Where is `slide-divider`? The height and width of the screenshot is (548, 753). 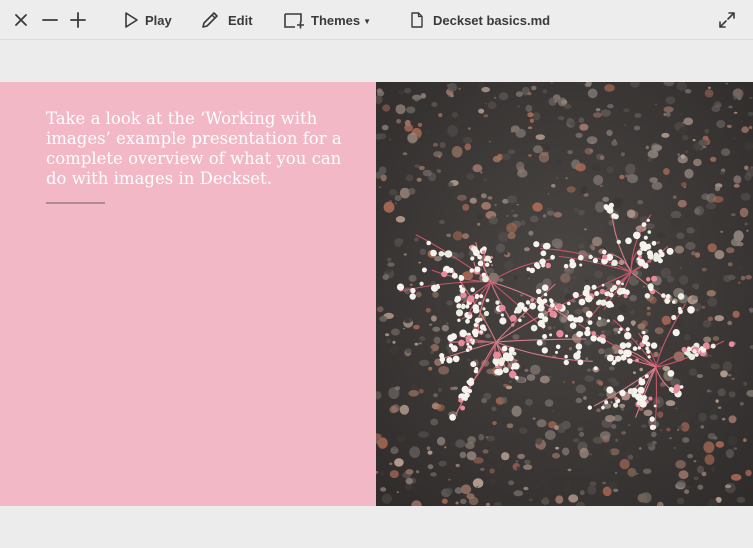 slide-divider is located at coordinates (75, 203).